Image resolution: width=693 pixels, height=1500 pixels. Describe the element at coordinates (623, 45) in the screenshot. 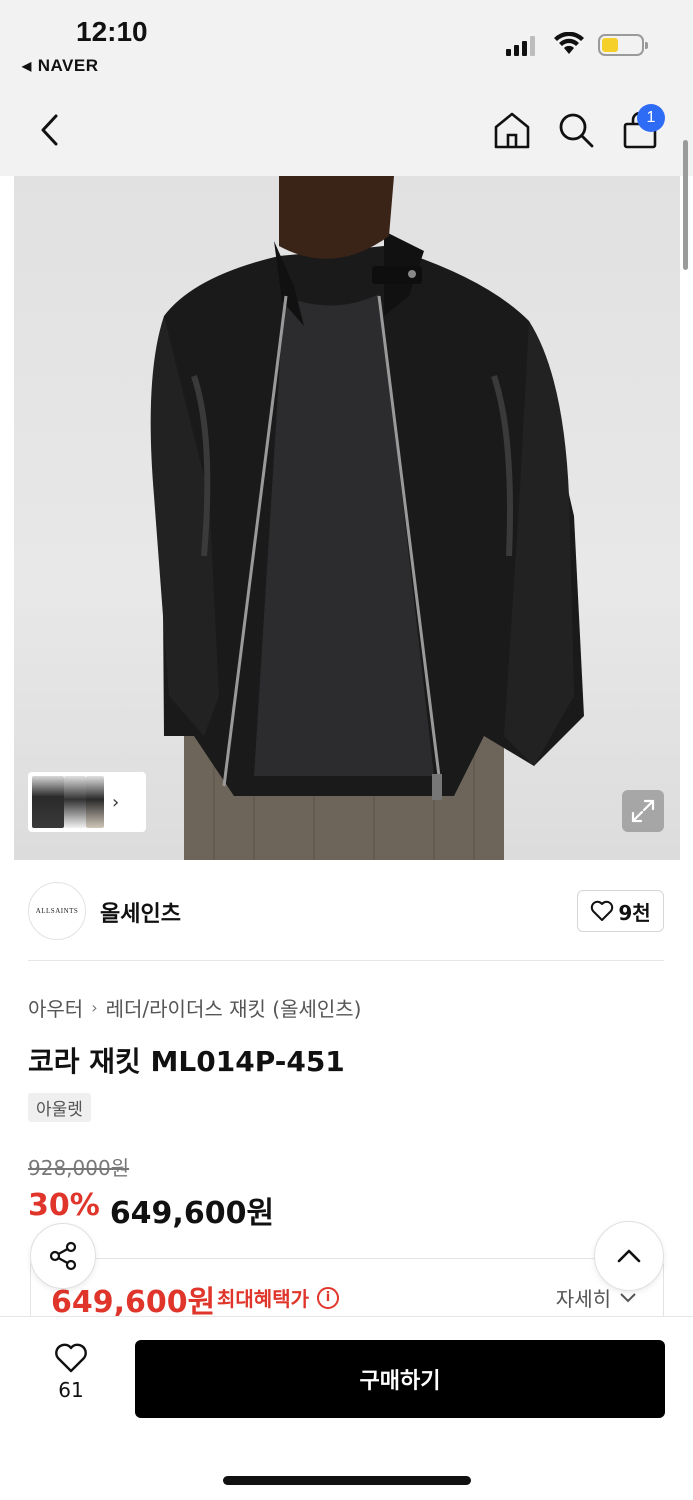

I see `battery-icon` at that location.